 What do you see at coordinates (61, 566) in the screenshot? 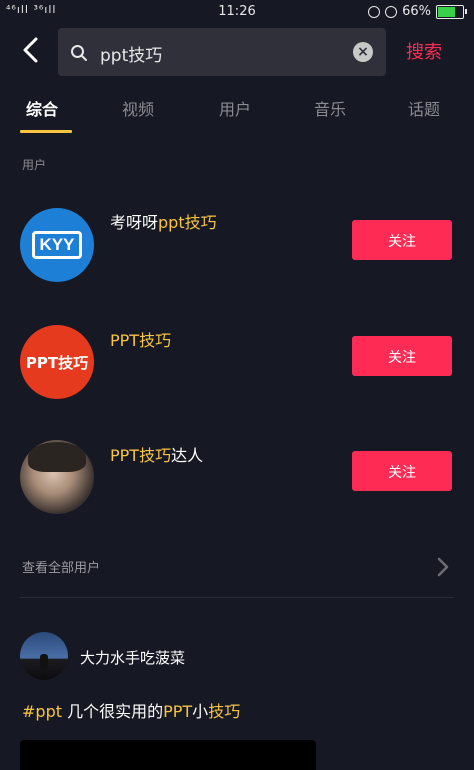
I see `view-all-users-link: 查看全部用户` at bounding box center [61, 566].